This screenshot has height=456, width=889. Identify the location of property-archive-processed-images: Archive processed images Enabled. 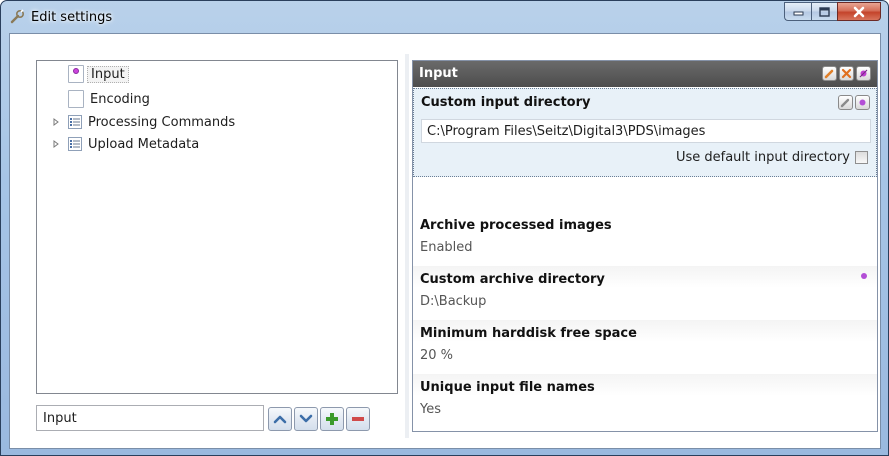
(645, 239).